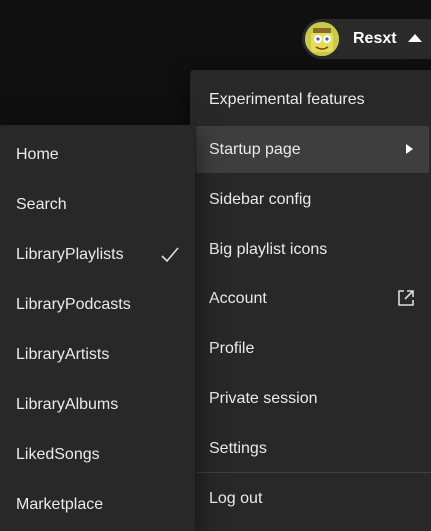 This screenshot has height=531, width=431. Describe the element at coordinates (70, 254) in the screenshot. I see `submenu-item-label: LibraryPlaylists` at that location.